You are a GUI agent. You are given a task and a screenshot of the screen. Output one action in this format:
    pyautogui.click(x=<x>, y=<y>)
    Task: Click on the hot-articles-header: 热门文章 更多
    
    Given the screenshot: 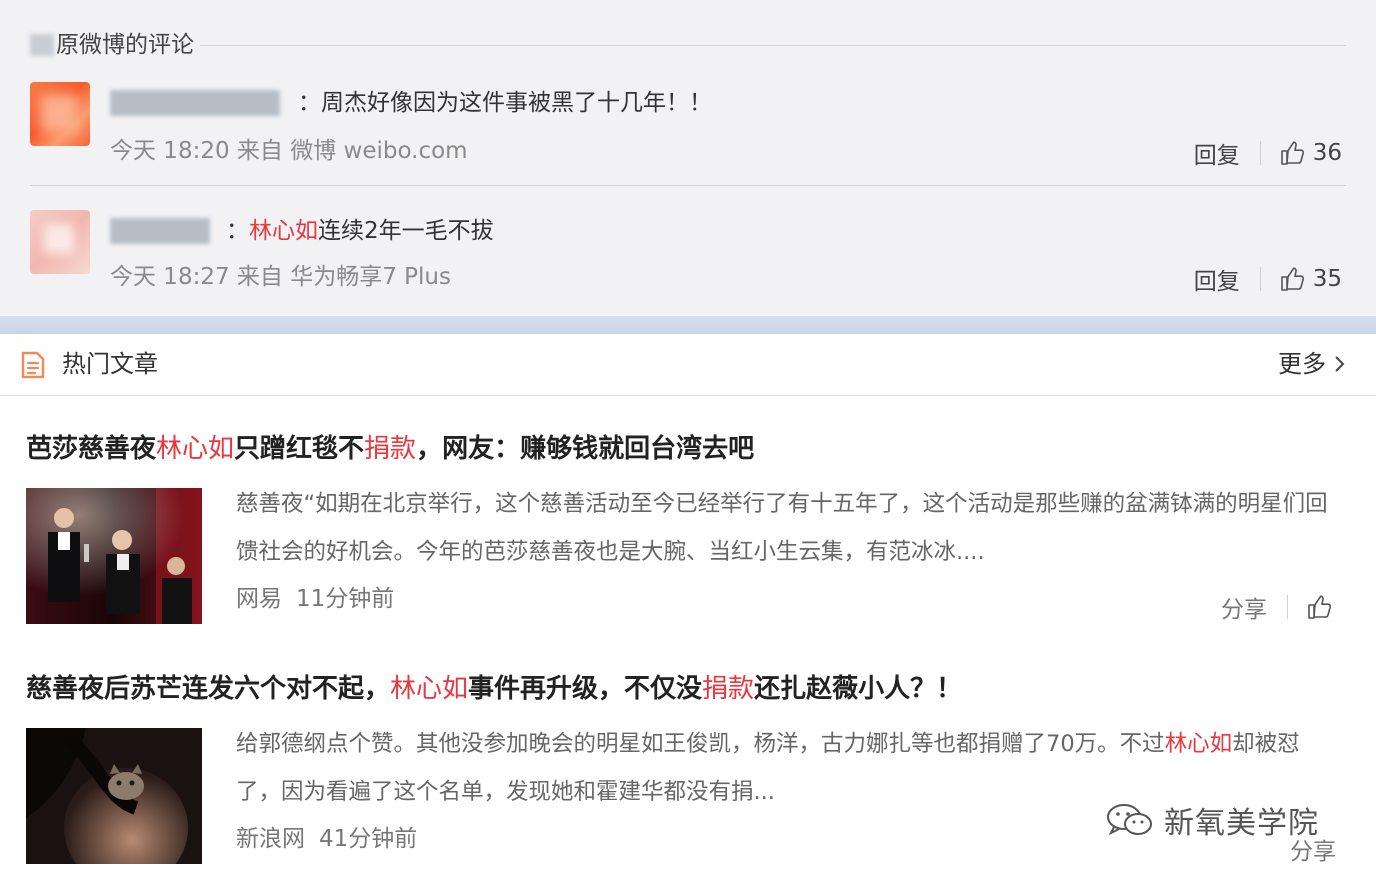 What is the action you would take?
    pyautogui.click(x=688, y=365)
    